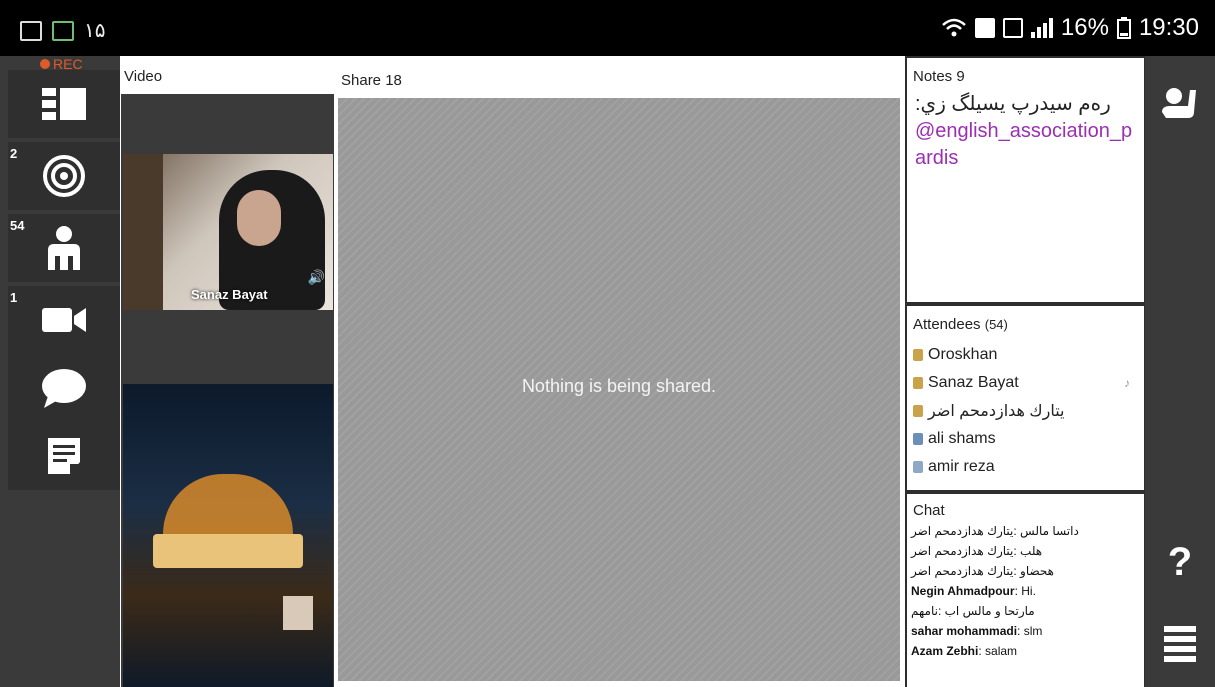 Image resolution: width=1215 pixels, height=687 pixels. I want to click on chat-sender: Negin Ahmadpour, so click(963, 591).